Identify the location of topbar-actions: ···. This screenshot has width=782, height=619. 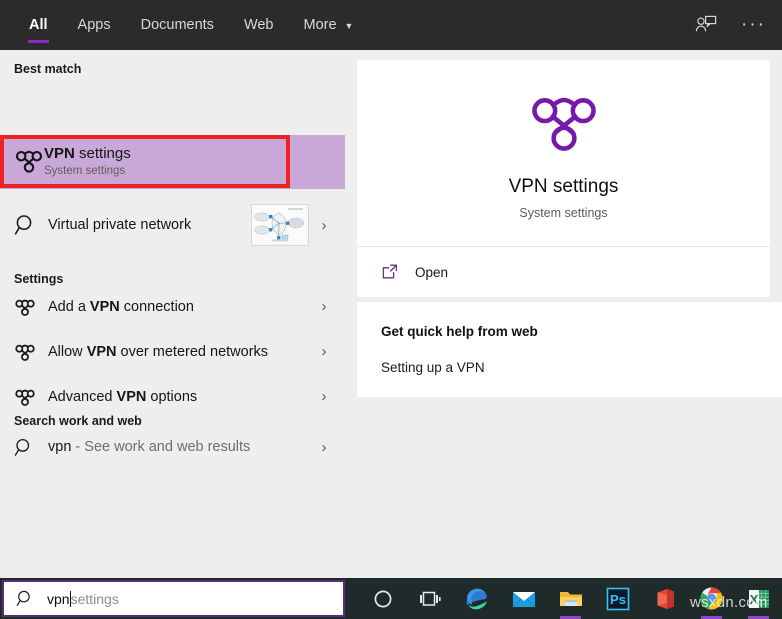
(737, 25).